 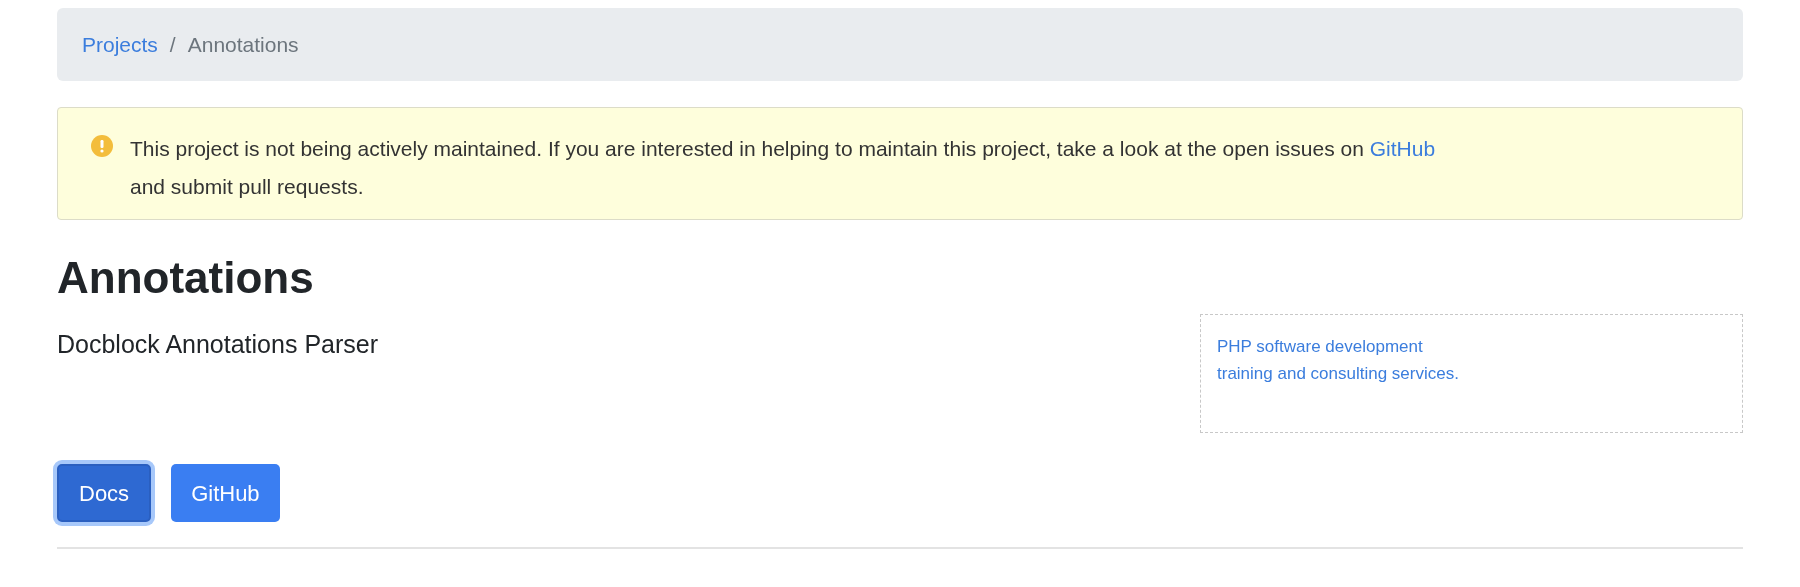 What do you see at coordinates (243, 44) in the screenshot?
I see `breadcrumb-current: Annotations` at bounding box center [243, 44].